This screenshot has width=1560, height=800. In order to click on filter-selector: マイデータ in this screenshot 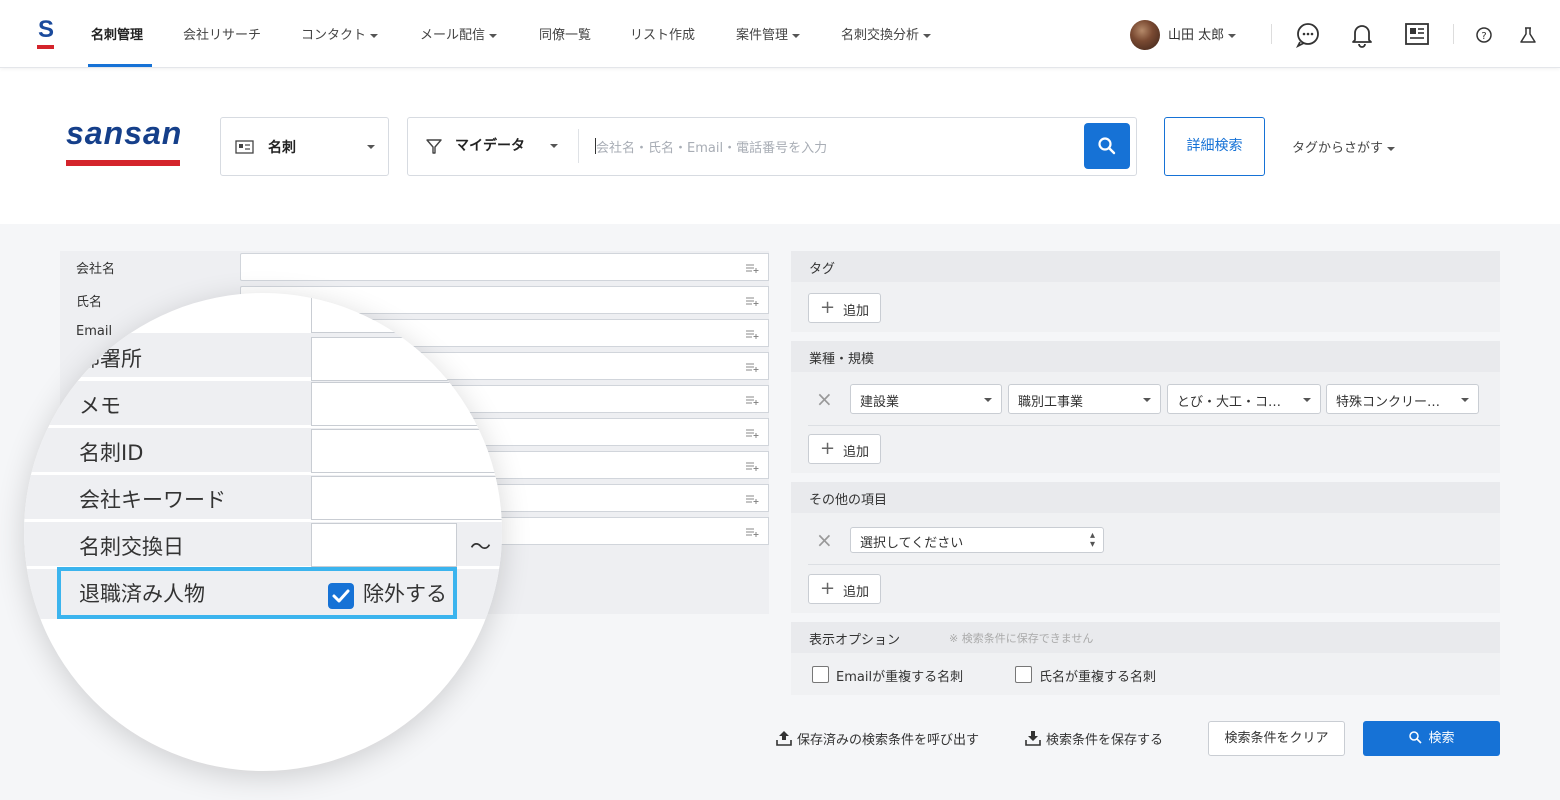, I will do `click(507, 145)`.